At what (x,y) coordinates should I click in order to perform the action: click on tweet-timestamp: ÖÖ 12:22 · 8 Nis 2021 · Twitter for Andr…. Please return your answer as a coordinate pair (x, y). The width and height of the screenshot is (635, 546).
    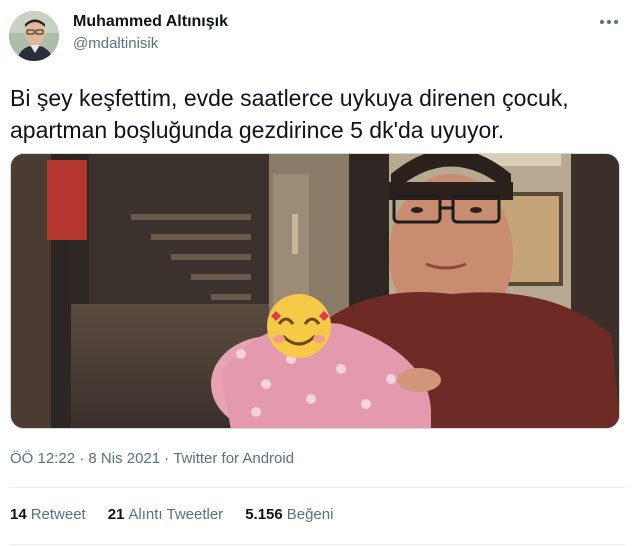
    Looking at the image, I should click on (152, 458).